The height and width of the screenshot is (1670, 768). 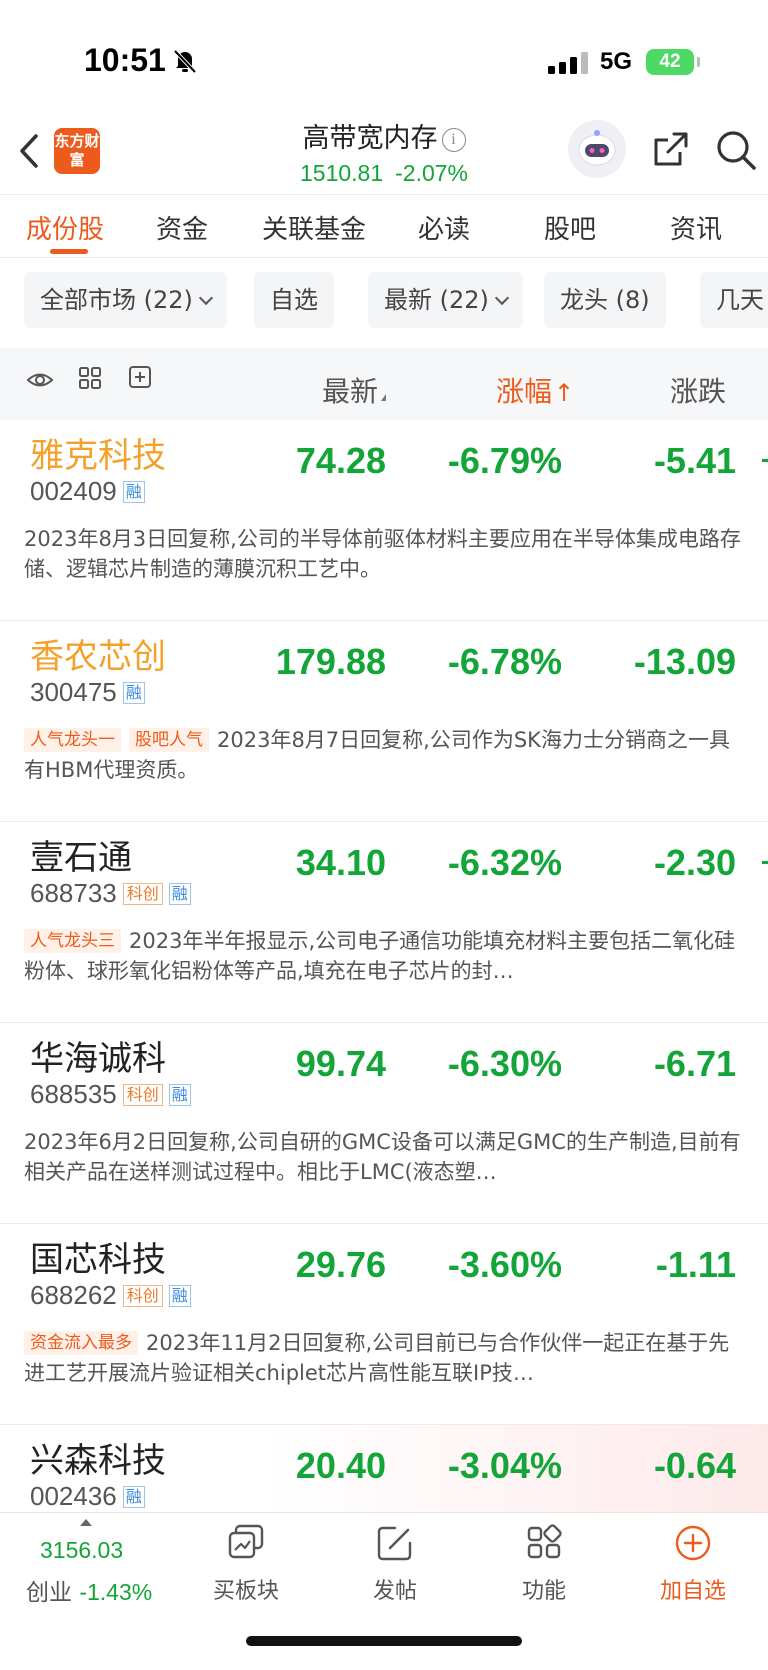 What do you see at coordinates (564, 393) in the screenshot?
I see `sort-up-arrow-icon: ↑` at bounding box center [564, 393].